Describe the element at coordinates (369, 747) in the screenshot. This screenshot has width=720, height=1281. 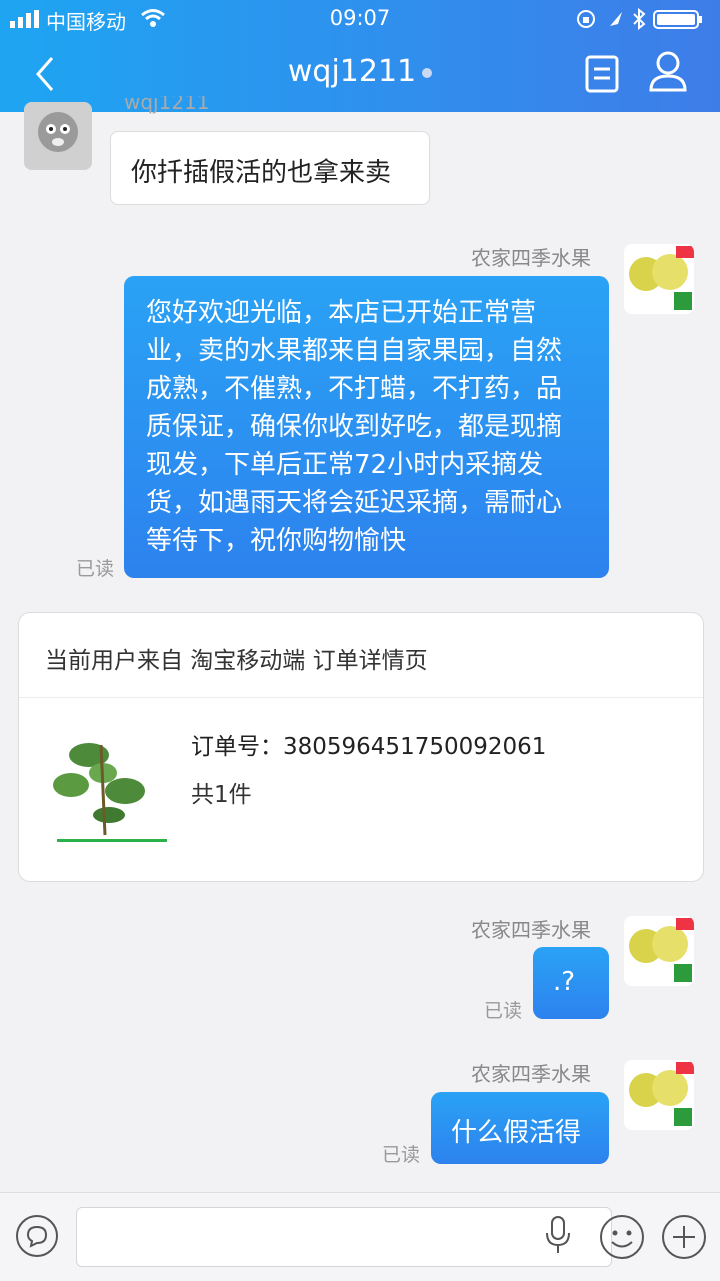
I see `order-number: 订单号：380596451750092061` at that location.